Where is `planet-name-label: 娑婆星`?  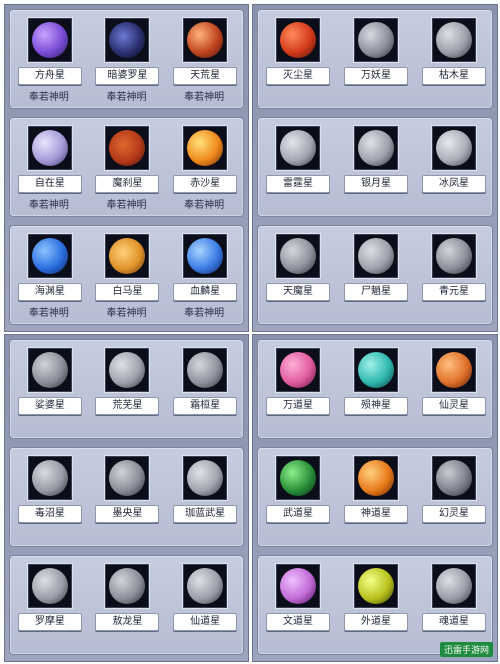 planet-name-label: 娑婆星 is located at coordinates (49, 406).